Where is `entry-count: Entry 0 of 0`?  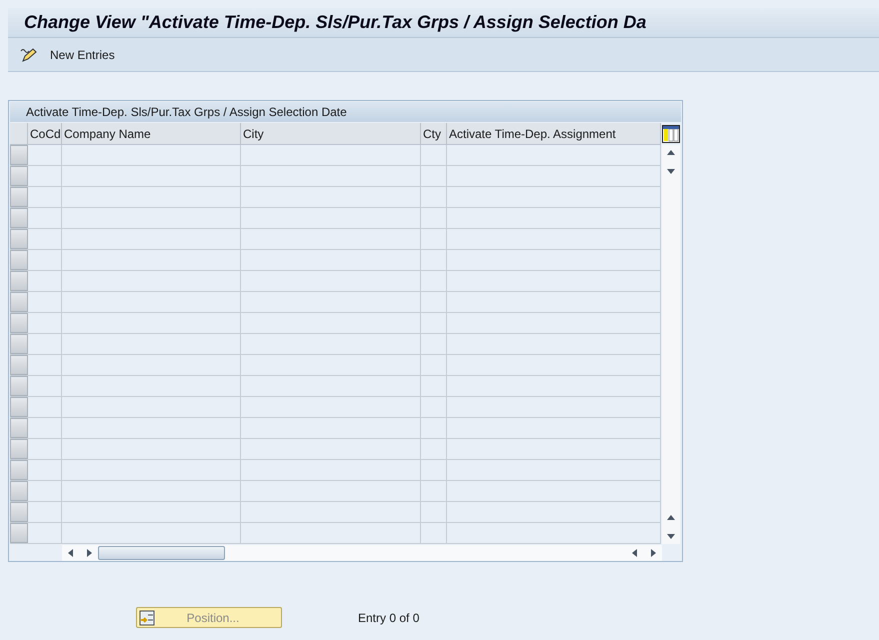
entry-count: Entry 0 of 0 is located at coordinates (389, 618).